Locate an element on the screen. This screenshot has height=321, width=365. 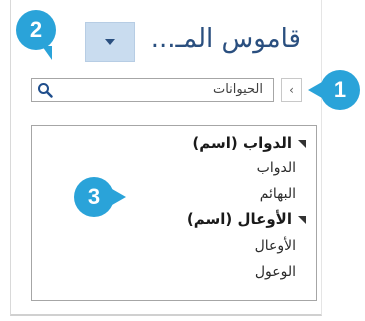
pane-options-dropdown is located at coordinates (110, 42).